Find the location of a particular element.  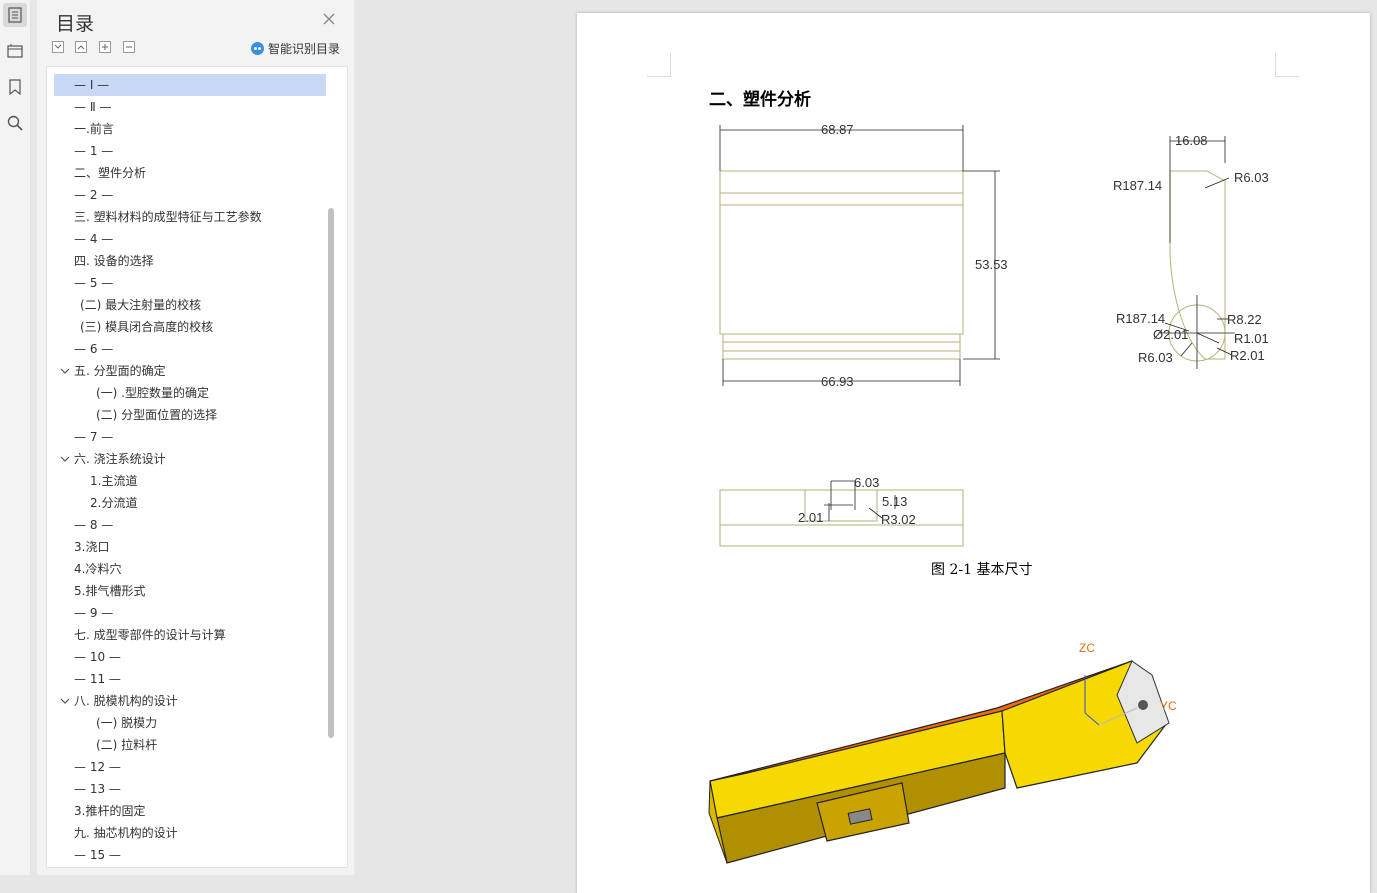

smart-detect-label: 智能识别目录 is located at coordinates (304, 49).